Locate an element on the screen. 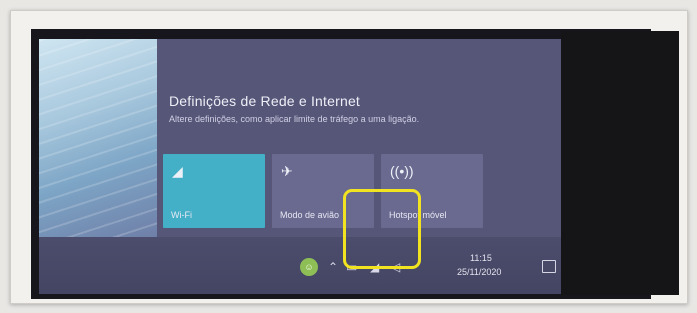 Image resolution: width=697 pixels, height=313 pixels. network-settings-title: Definições de Rede e Internet is located at coordinates (264, 101).